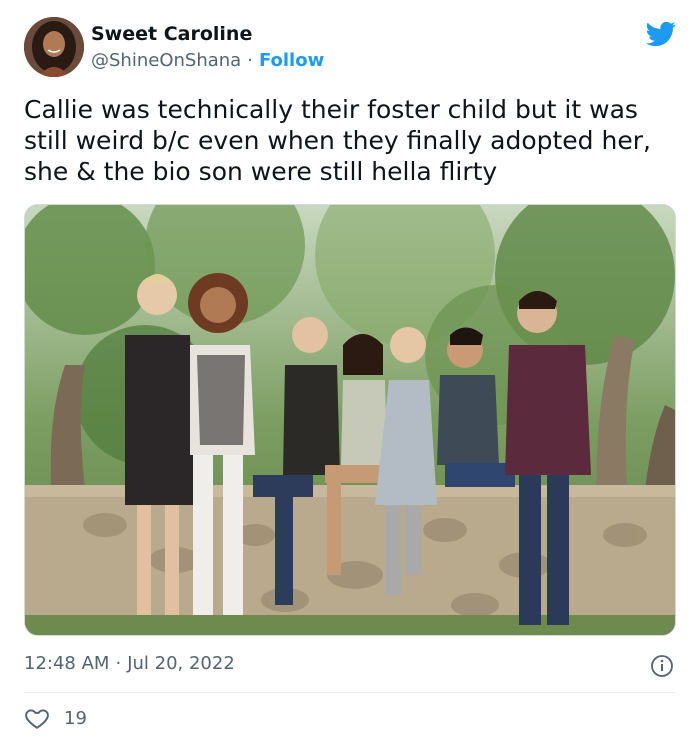 The image size is (700, 744). Describe the element at coordinates (291, 60) in the screenshot. I see `follow-button: Follow` at that location.